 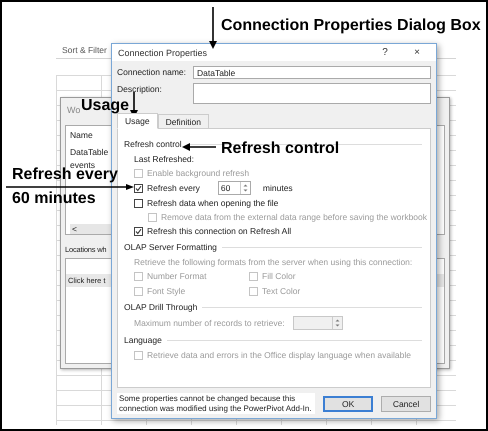 What do you see at coordinates (82, 135) in the screenshot?
I see `column-header: Name` at bounding box center [82, 135].